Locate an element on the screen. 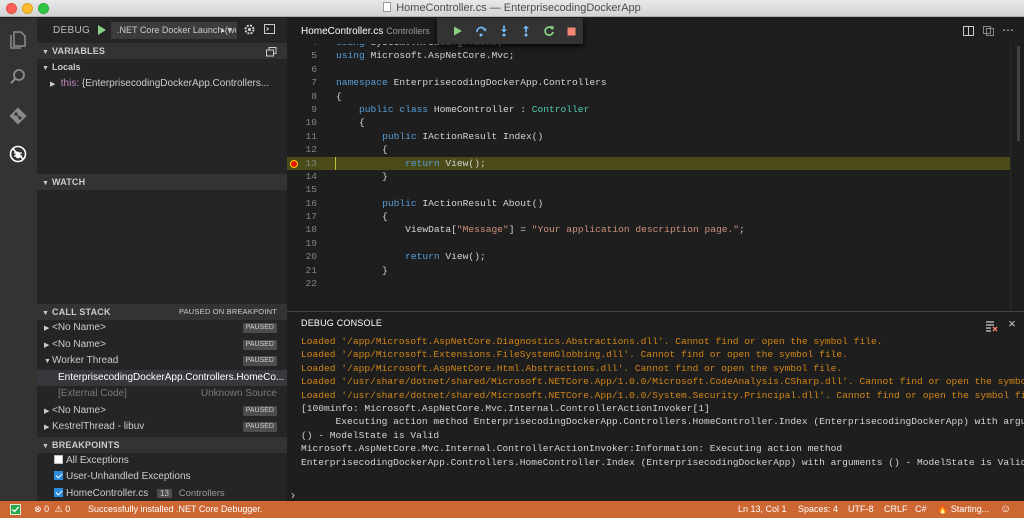 The image size is (1024, 518). code-line: 21 } is located at coordinates (655, 270).